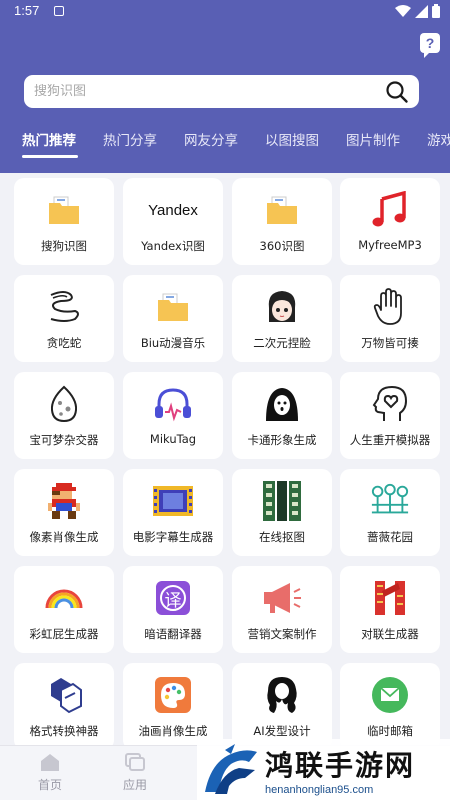 This screenshot has width=450, height=800. What do you see at coordinates (64, 537) in the screenshot?
I see `tool-label: 像素肖像生成` at bounding box center [64, 537].